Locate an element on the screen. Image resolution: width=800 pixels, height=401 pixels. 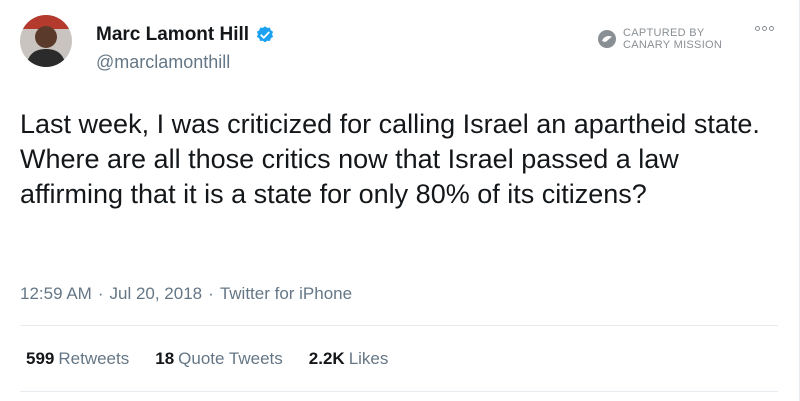
quote-tweets-stat: 18 Quote Tweets is located at coordinates (219, 359).